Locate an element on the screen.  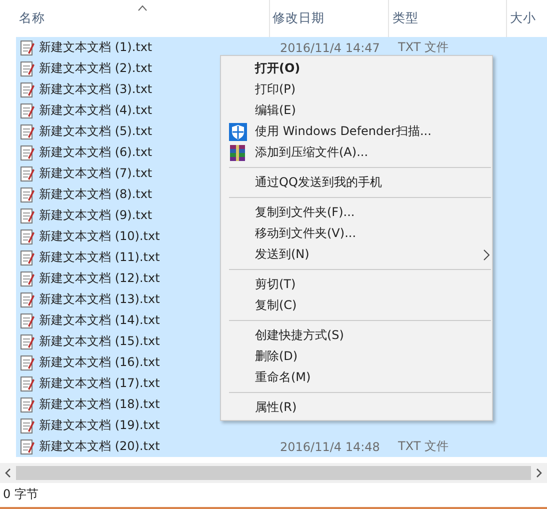
file-name: 新建文本文档 (14).txt is located at coordinates (99, 320).